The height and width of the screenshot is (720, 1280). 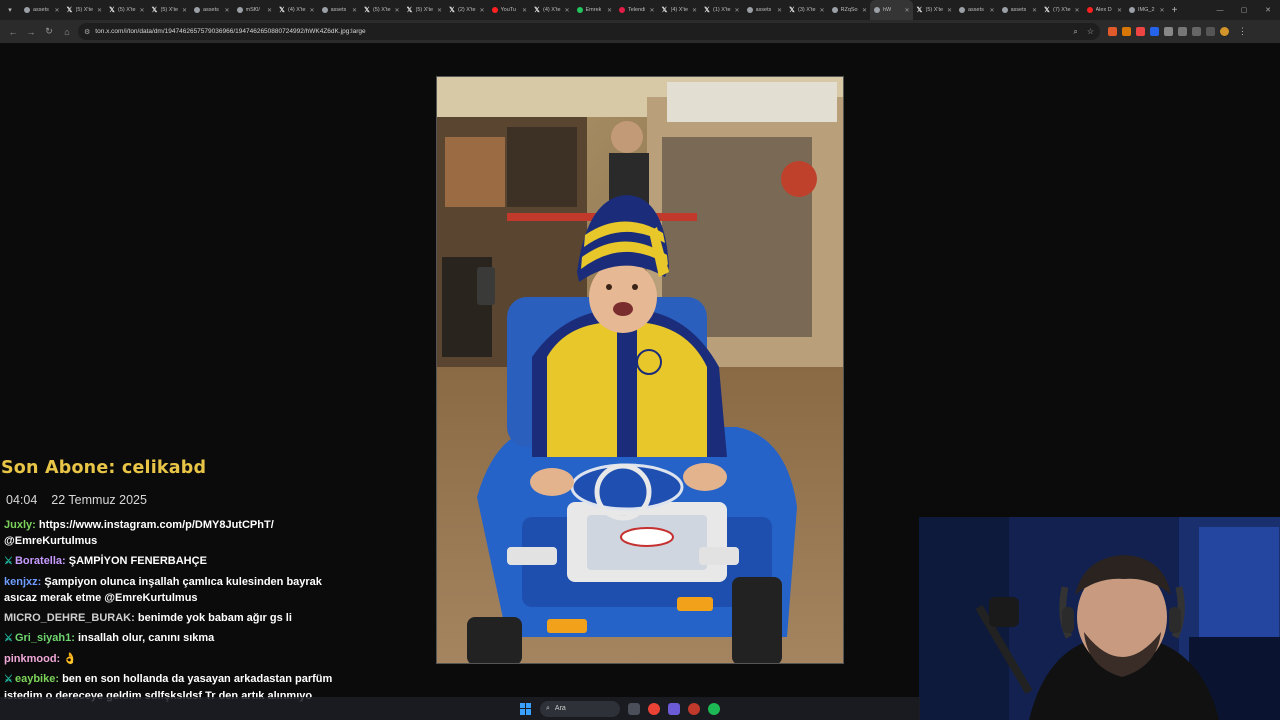 I want to click on chat-username: Boratella:, so click(x=40, y=561).